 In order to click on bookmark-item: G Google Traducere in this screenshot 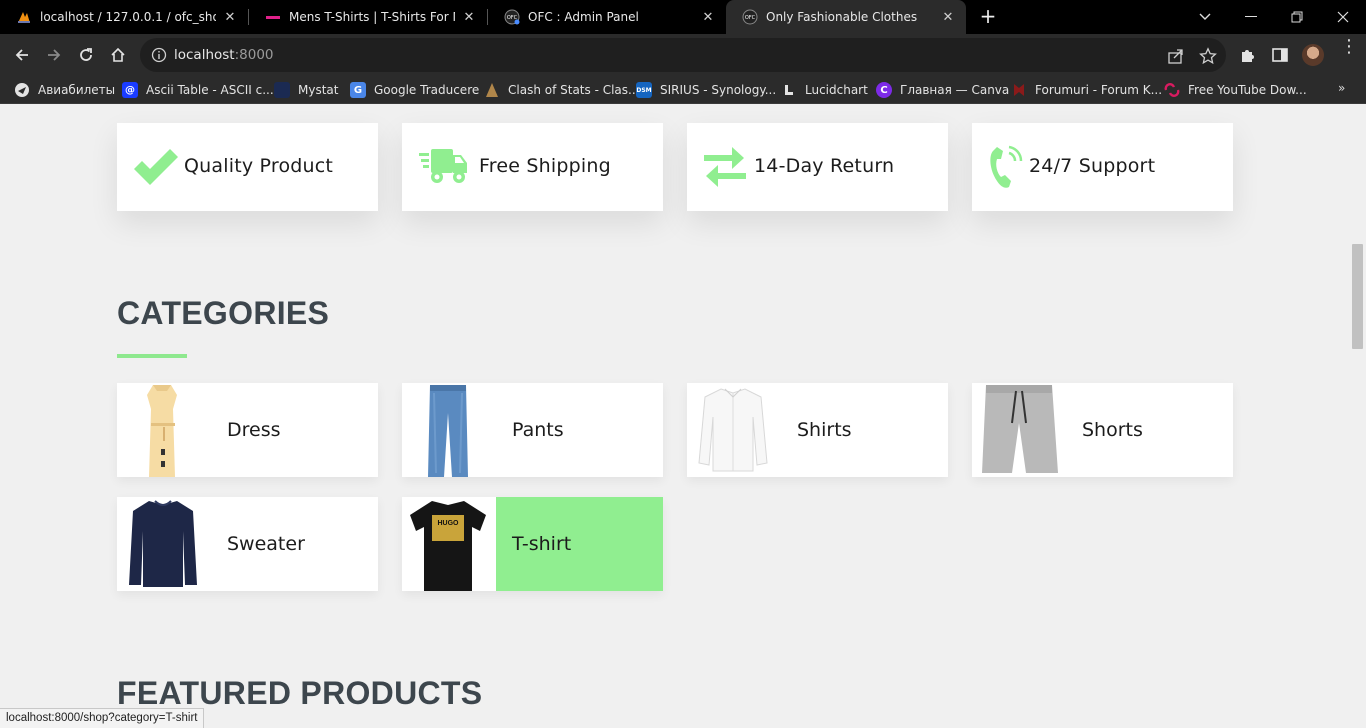, I will do `click(414, 90)`.